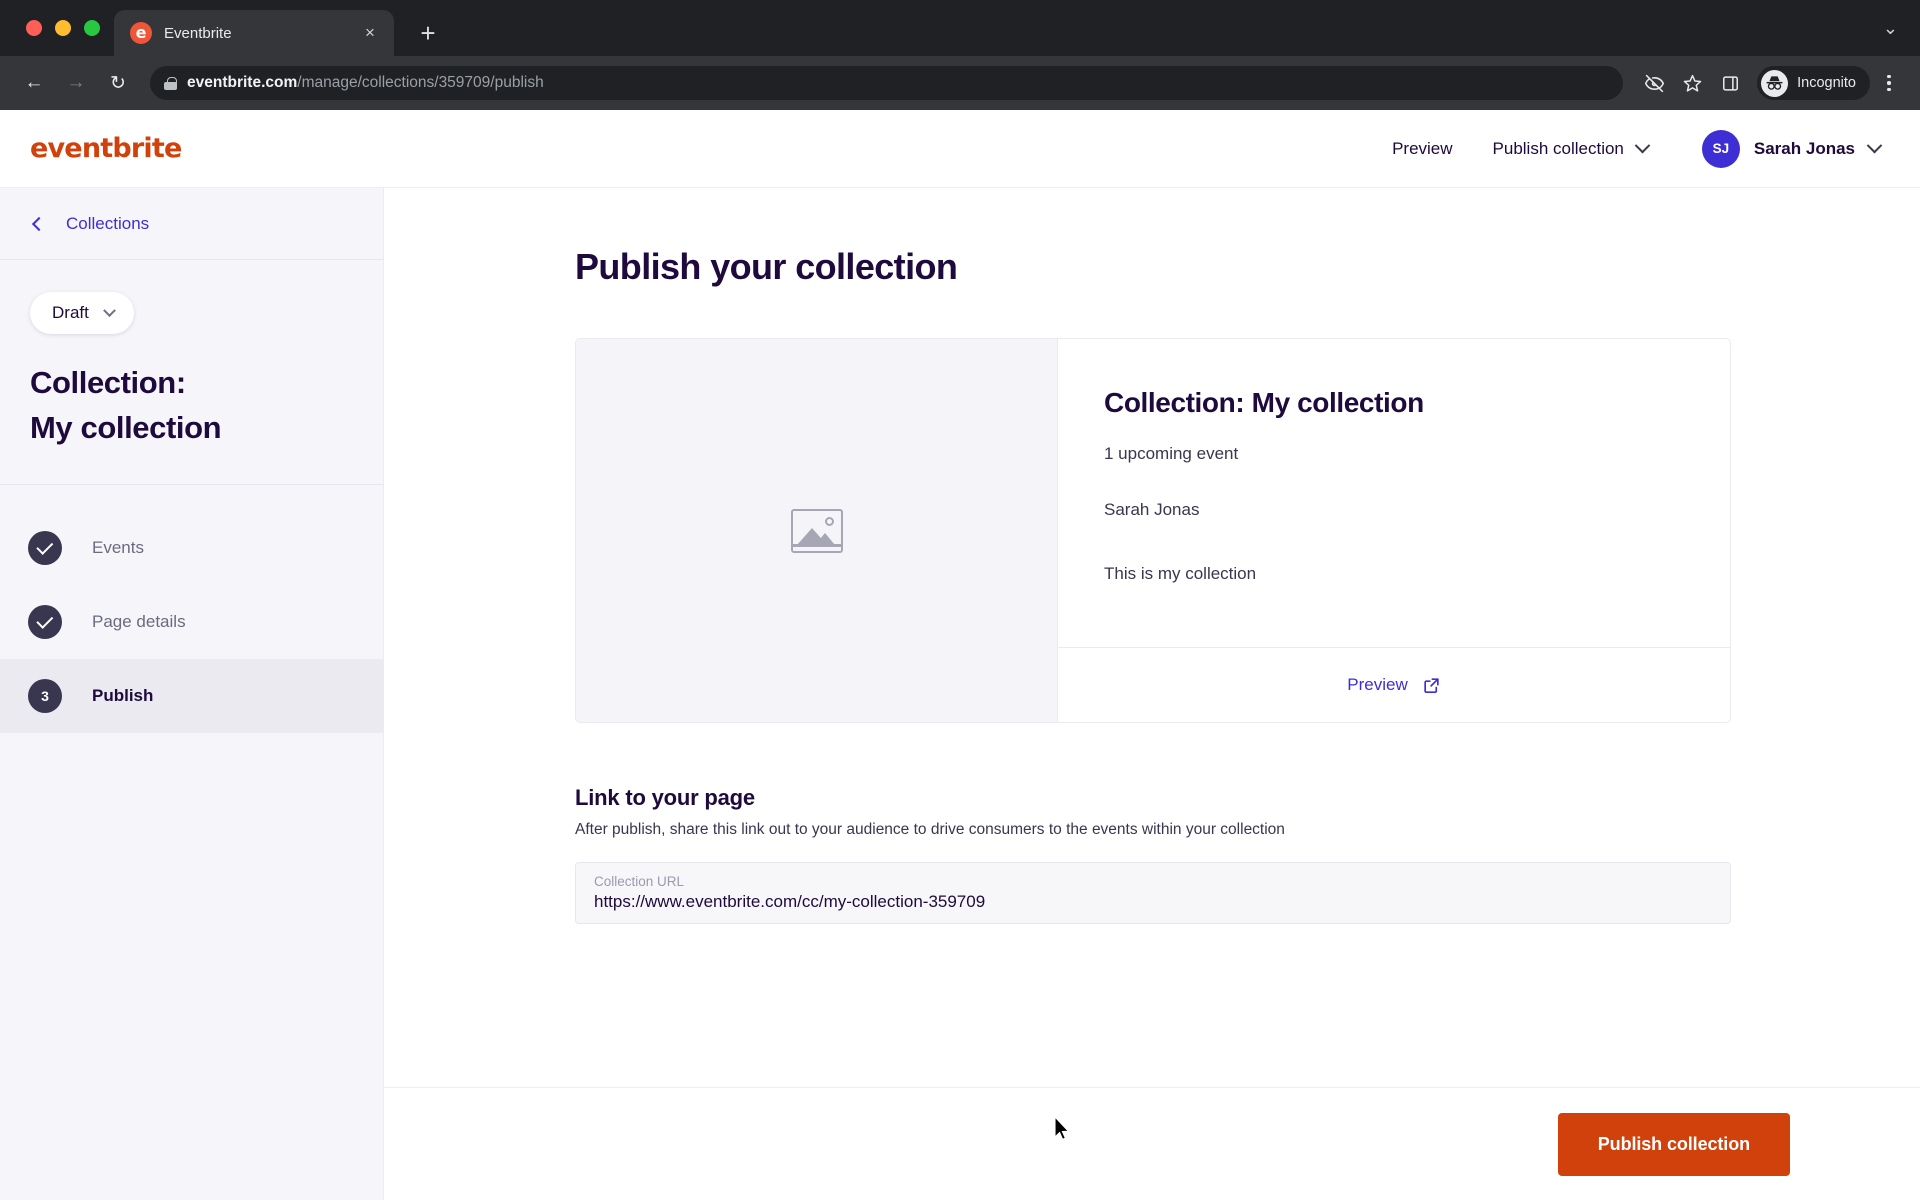 Image resolution: width=1920 pixels, height=1200 pixels. I want to click on collection-card-owner: Sarah Jonas, so click(1152, 509).